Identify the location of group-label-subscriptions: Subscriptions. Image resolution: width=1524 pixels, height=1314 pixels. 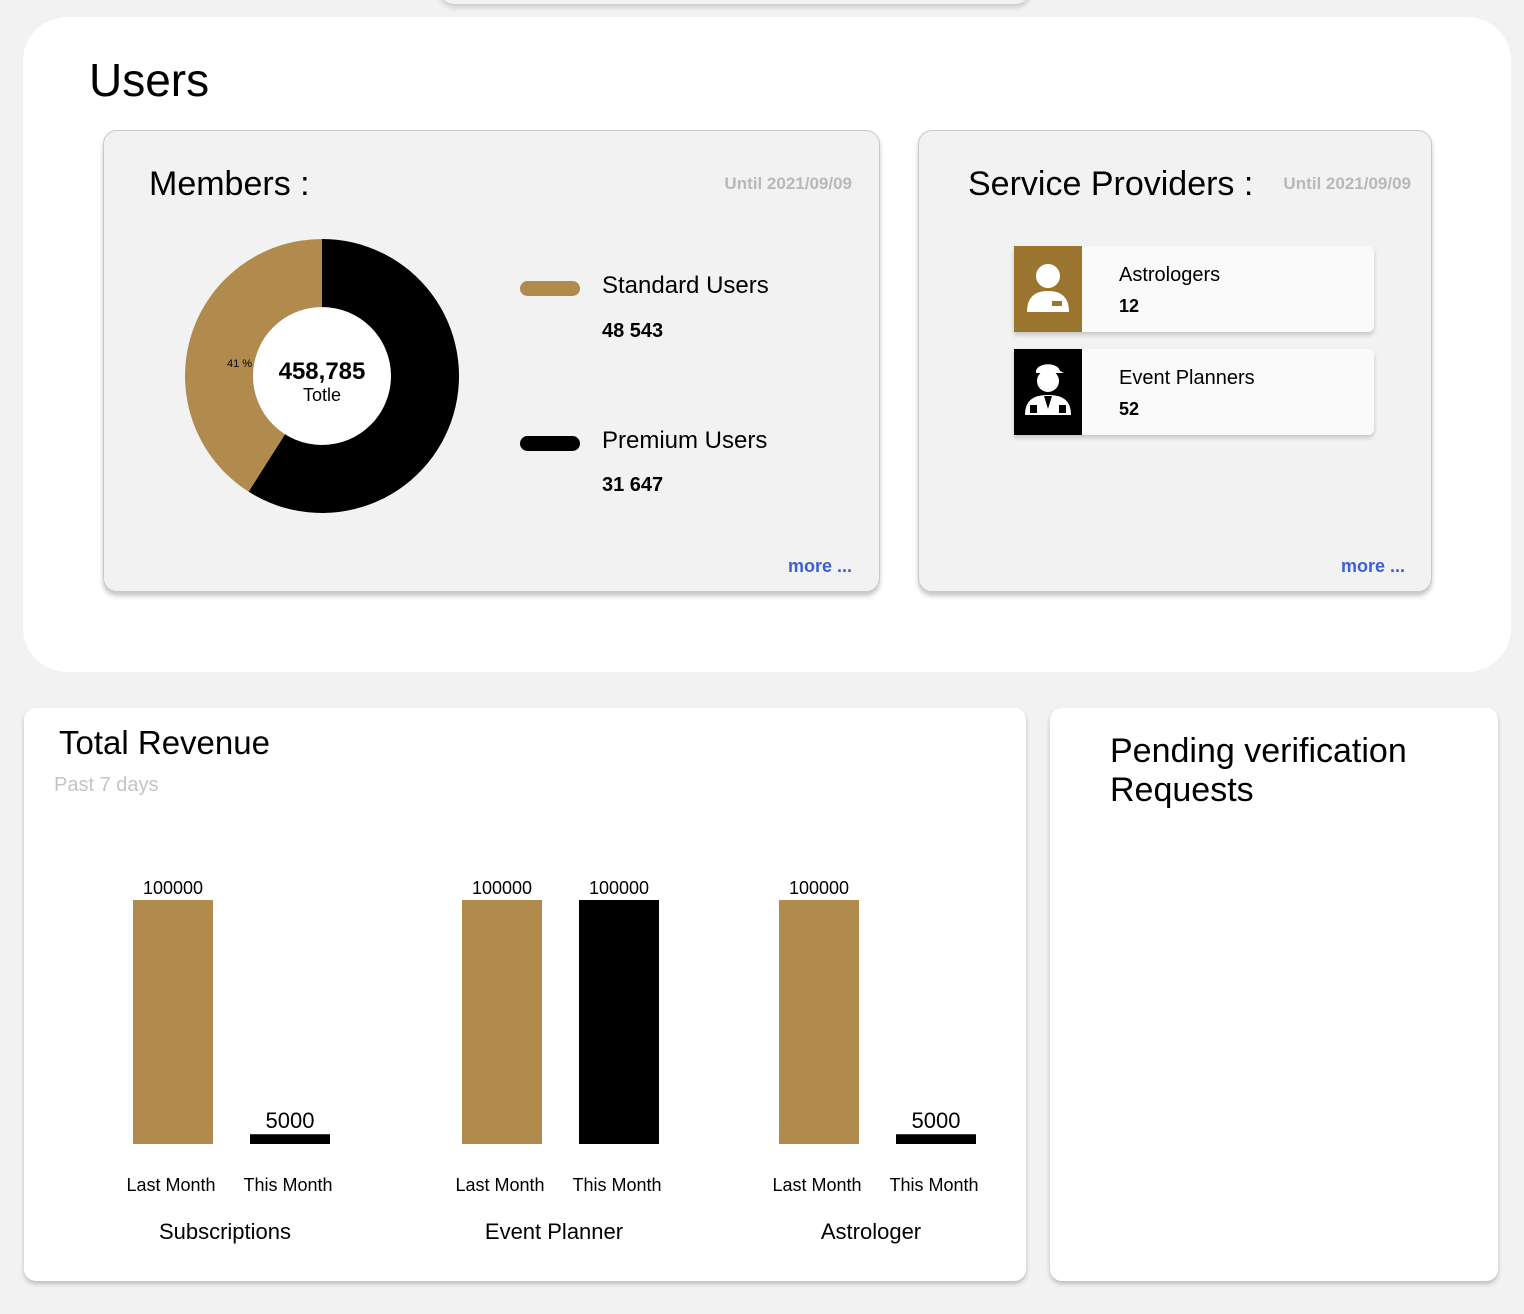
(225, 1231).